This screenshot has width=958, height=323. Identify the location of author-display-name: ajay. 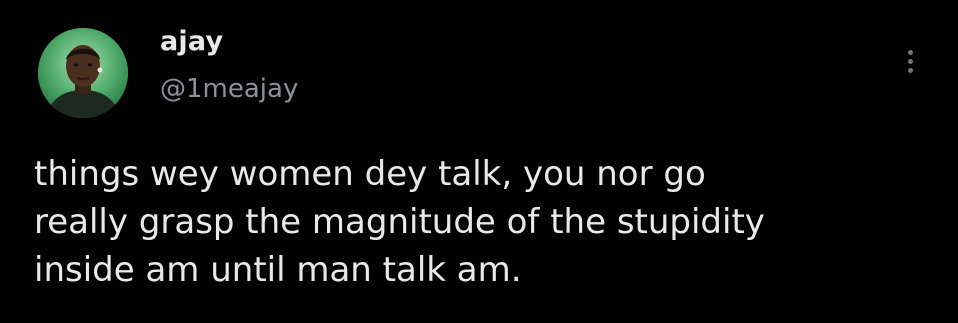
(191, 41).